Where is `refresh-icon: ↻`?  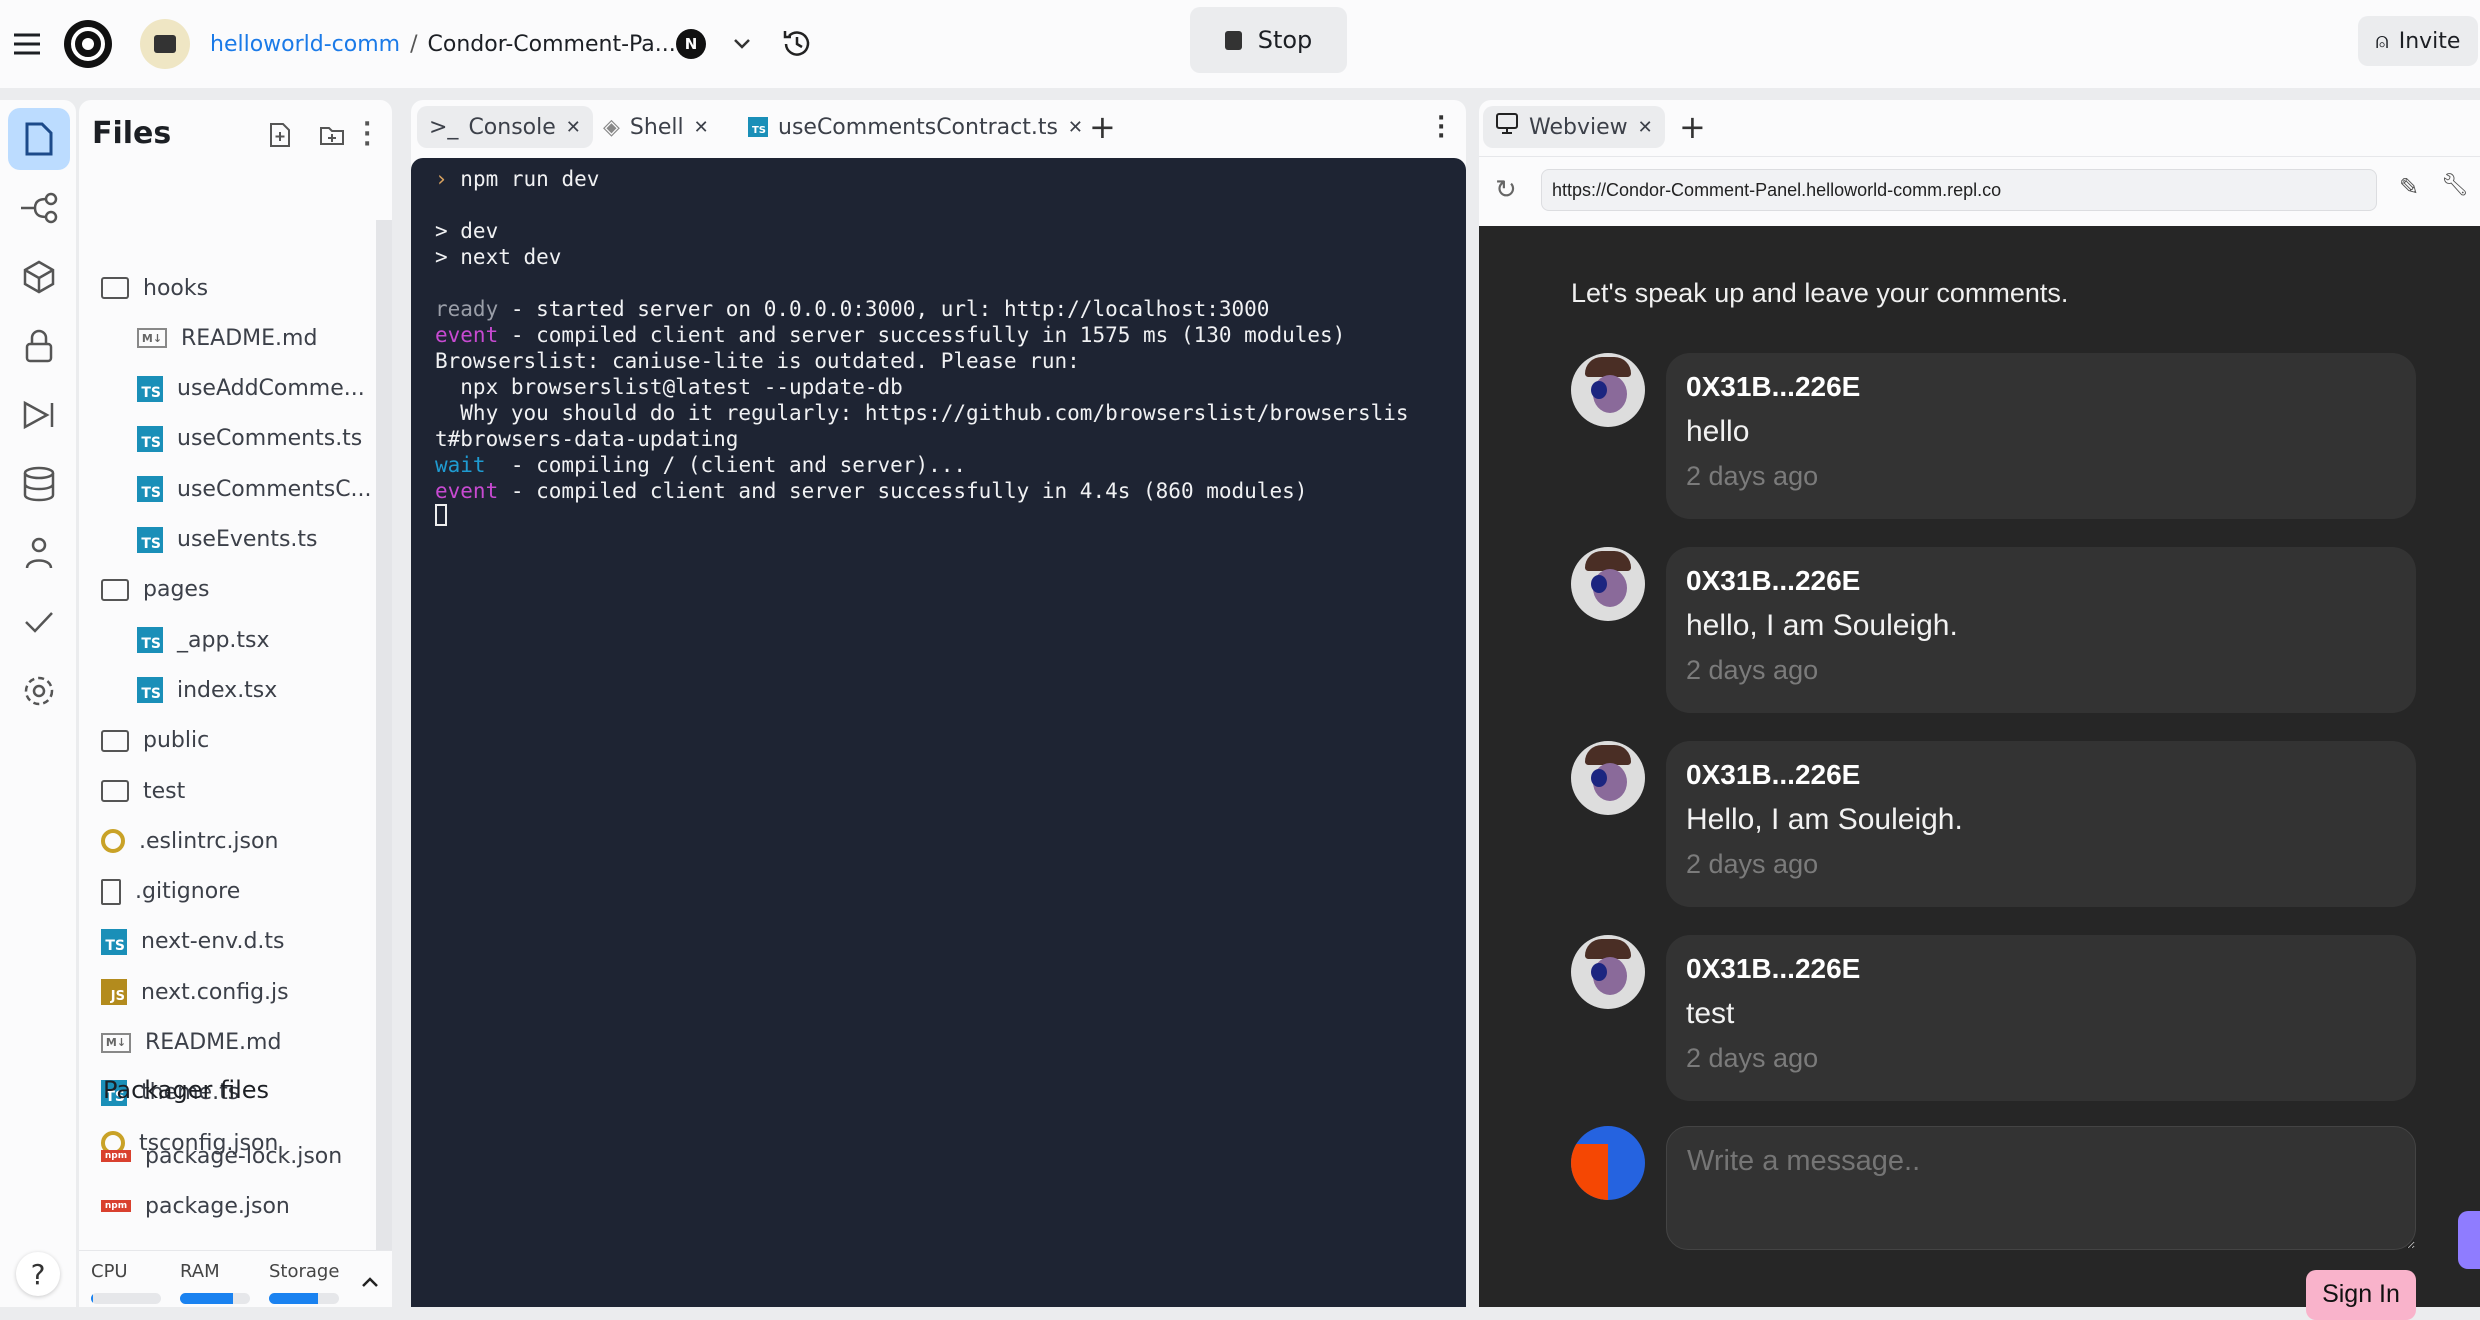
refresh-icon: ↻ is located at coordinates (1506, 190).